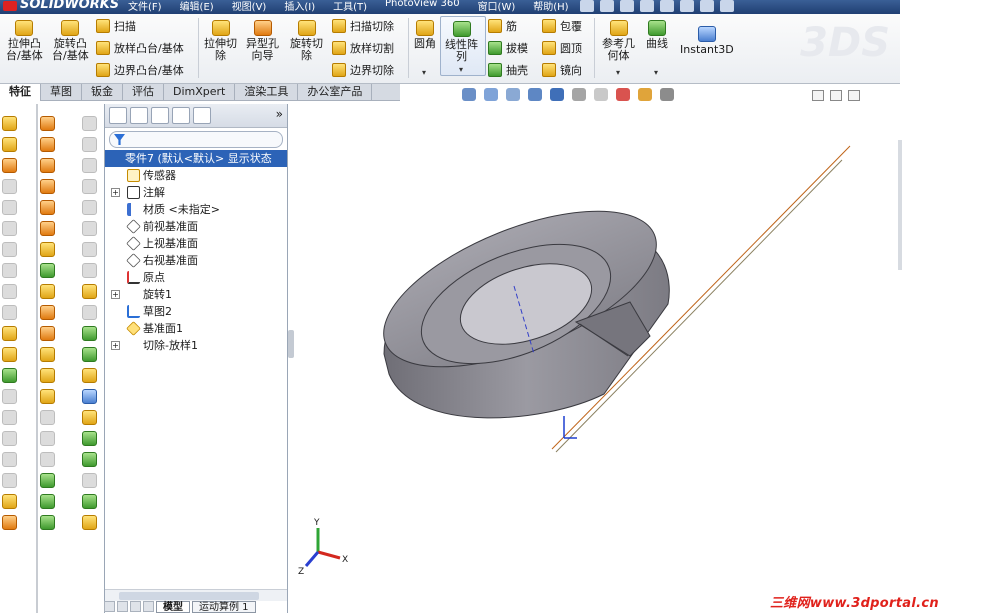  What do you see at coordinates (508, 70) in the screenshot?
I see `shell-button: 抽壳` at bounding box center [508, 70].